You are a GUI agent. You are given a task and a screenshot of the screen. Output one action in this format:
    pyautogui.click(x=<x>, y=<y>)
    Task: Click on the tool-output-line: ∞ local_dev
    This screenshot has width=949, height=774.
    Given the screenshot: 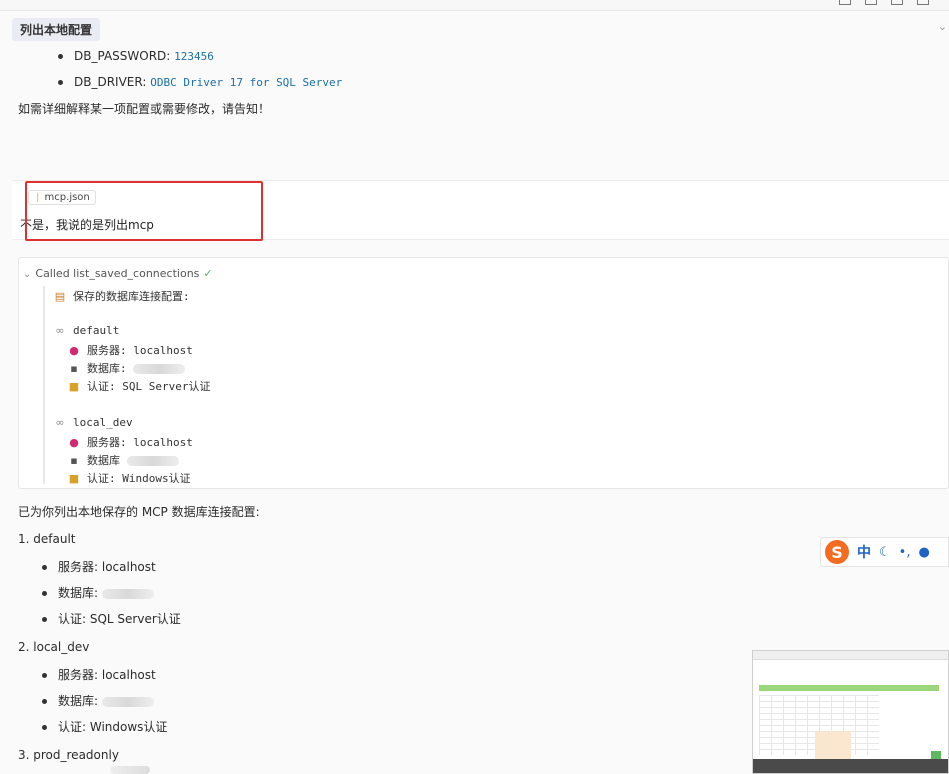 What is the action you would take?
    pyautogui.click(x=92, y=422)
    